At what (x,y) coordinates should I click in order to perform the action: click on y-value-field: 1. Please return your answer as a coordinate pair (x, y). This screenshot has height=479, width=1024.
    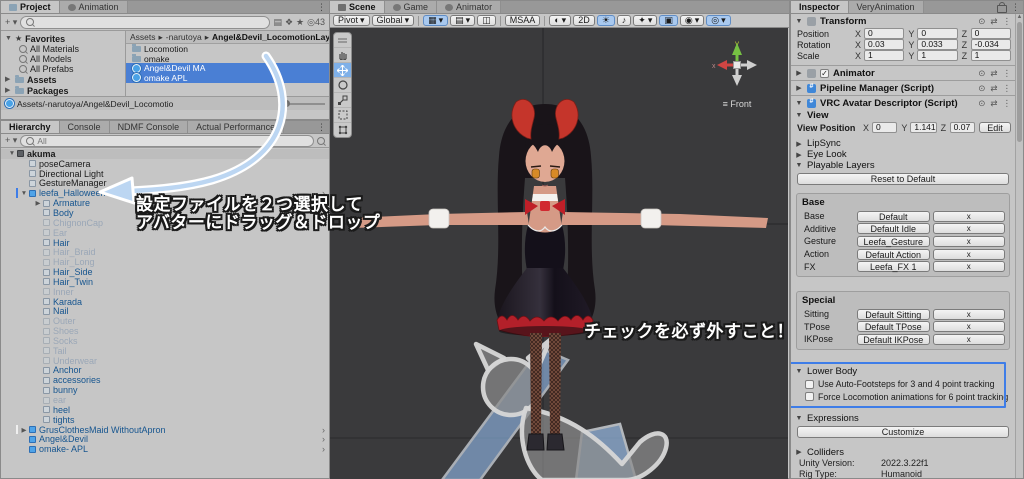
    Looking at the image, I should click on (937, 55).